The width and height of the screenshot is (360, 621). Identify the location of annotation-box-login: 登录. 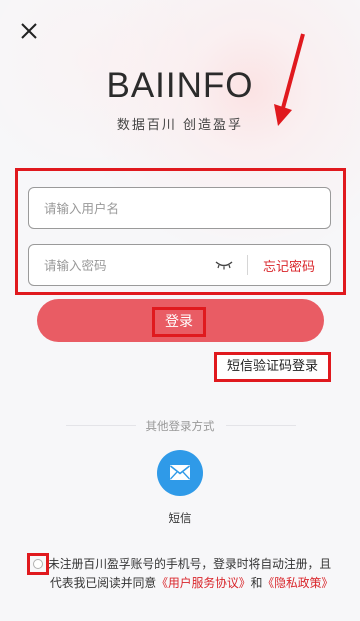
(179, 322).